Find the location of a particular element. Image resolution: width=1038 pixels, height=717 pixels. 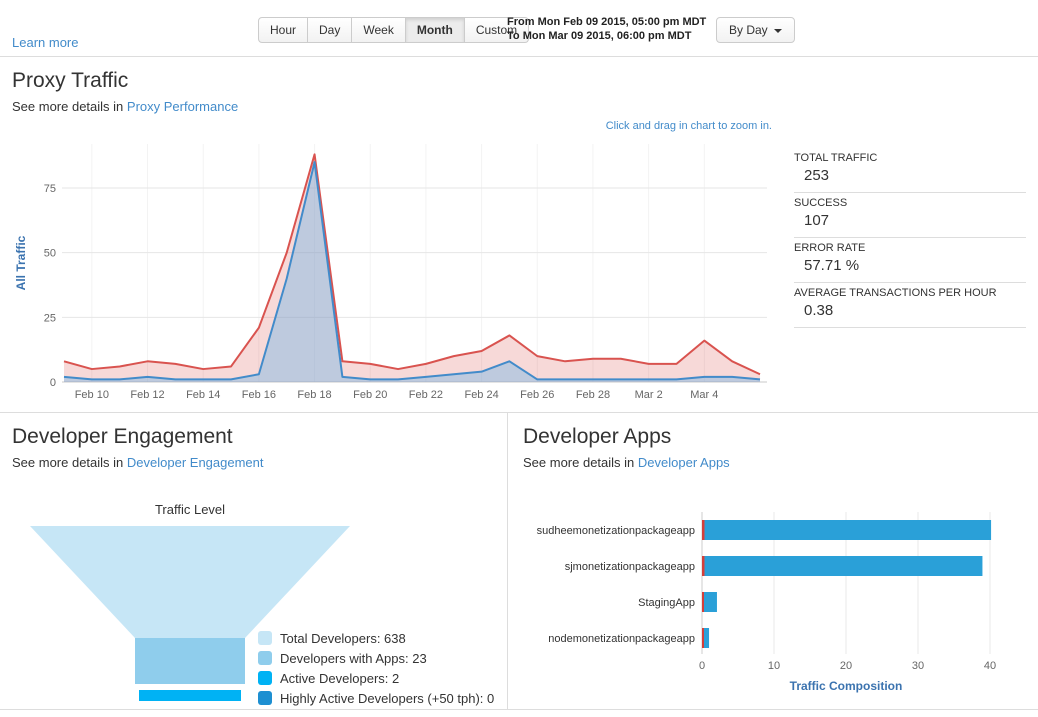

proxy-performance-link: Proxy Performance is located at coordinates (182, 106).